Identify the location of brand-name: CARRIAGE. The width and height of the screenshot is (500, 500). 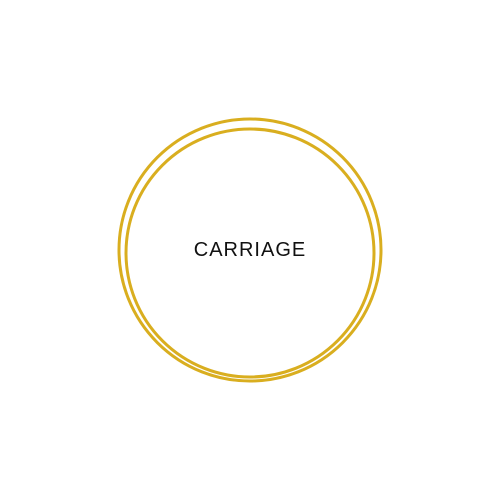
(250, 250).